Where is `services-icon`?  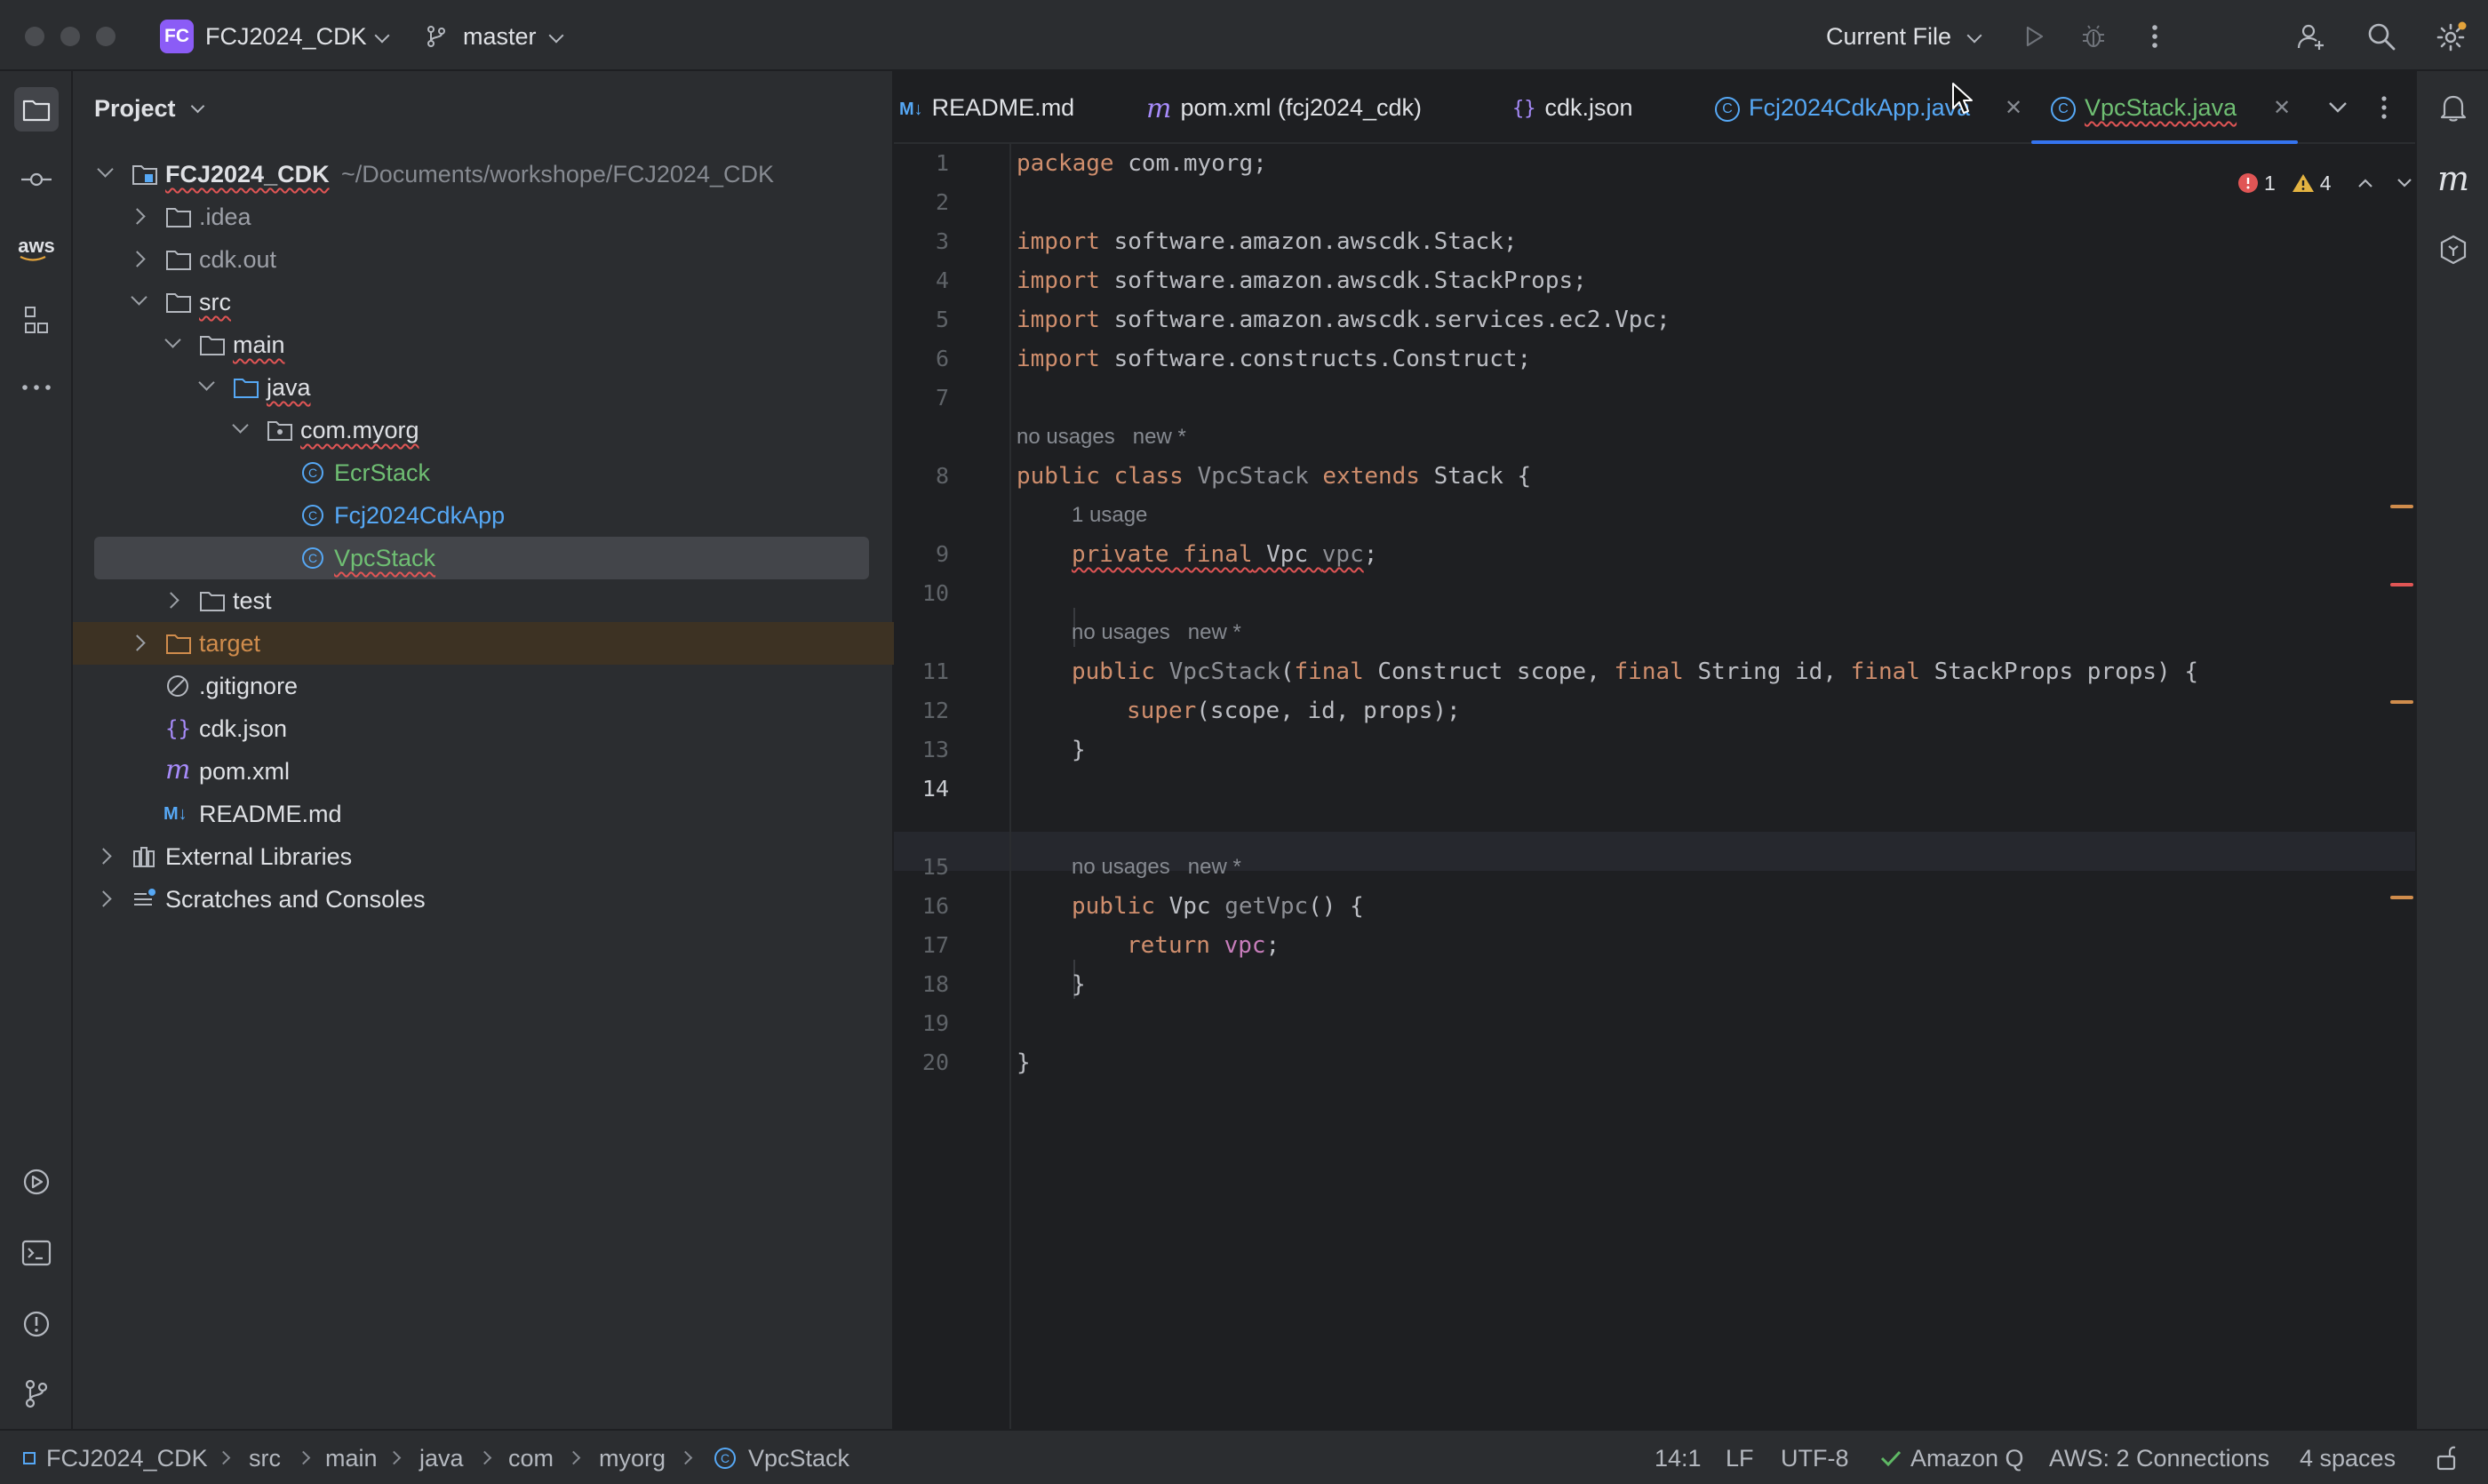 services-icon is located at coordinates (36, 1182).